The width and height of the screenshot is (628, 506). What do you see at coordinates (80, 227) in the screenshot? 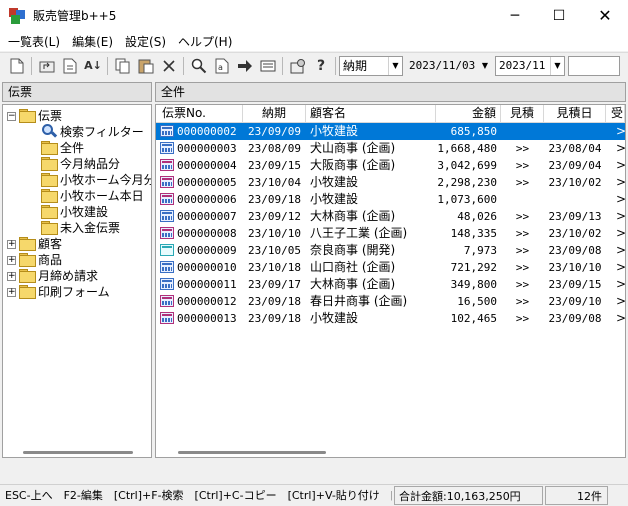
I see `tree-item-unpaid: 未入金伝票` at bounding box center [80, 227].